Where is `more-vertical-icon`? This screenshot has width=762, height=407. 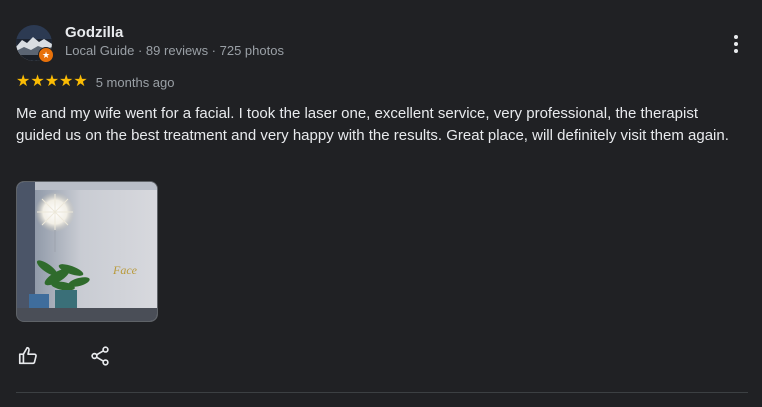
more-vertical-icon is located at coordinates (736, 44).